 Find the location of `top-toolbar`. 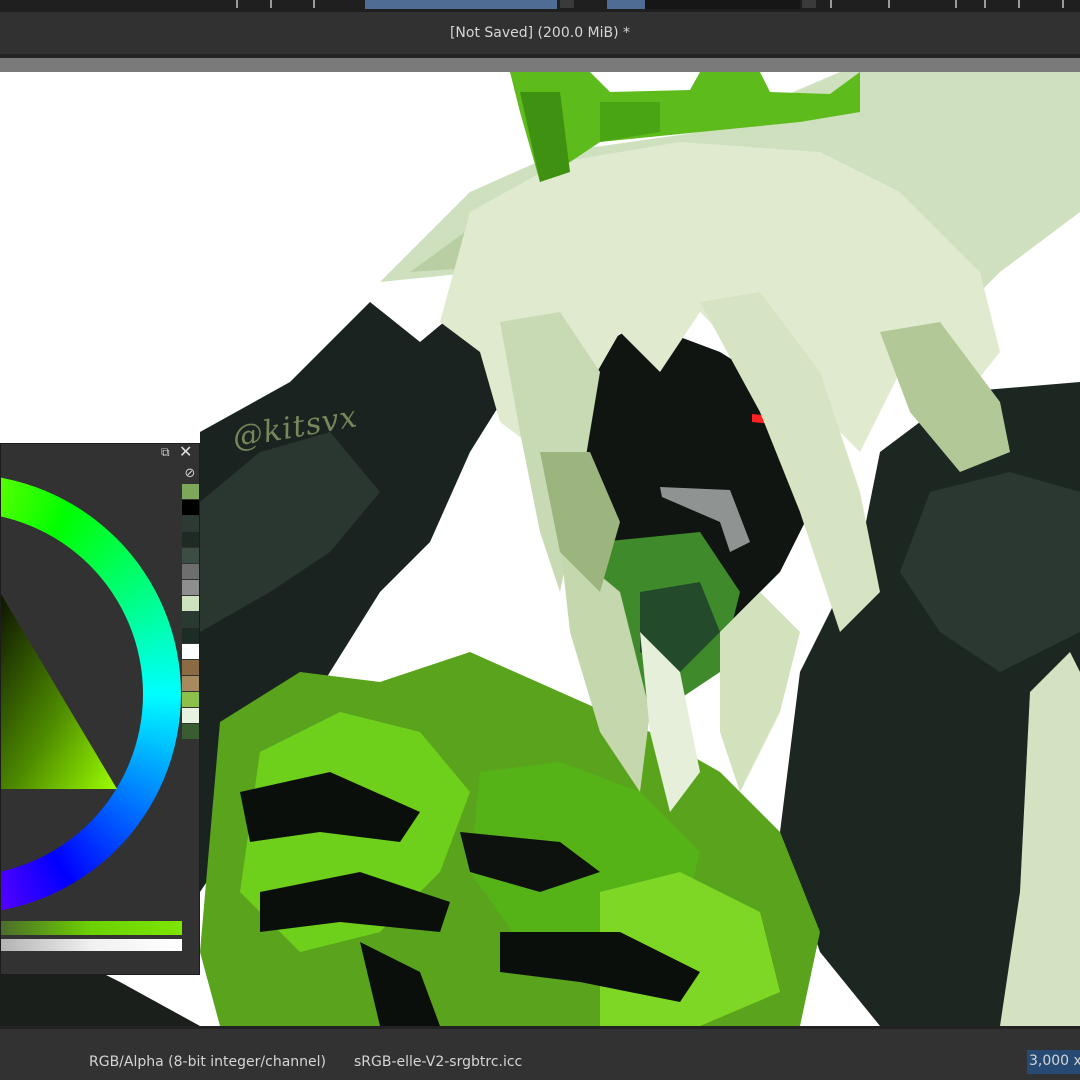

top-toolbar is located at coordinates (540, 6).